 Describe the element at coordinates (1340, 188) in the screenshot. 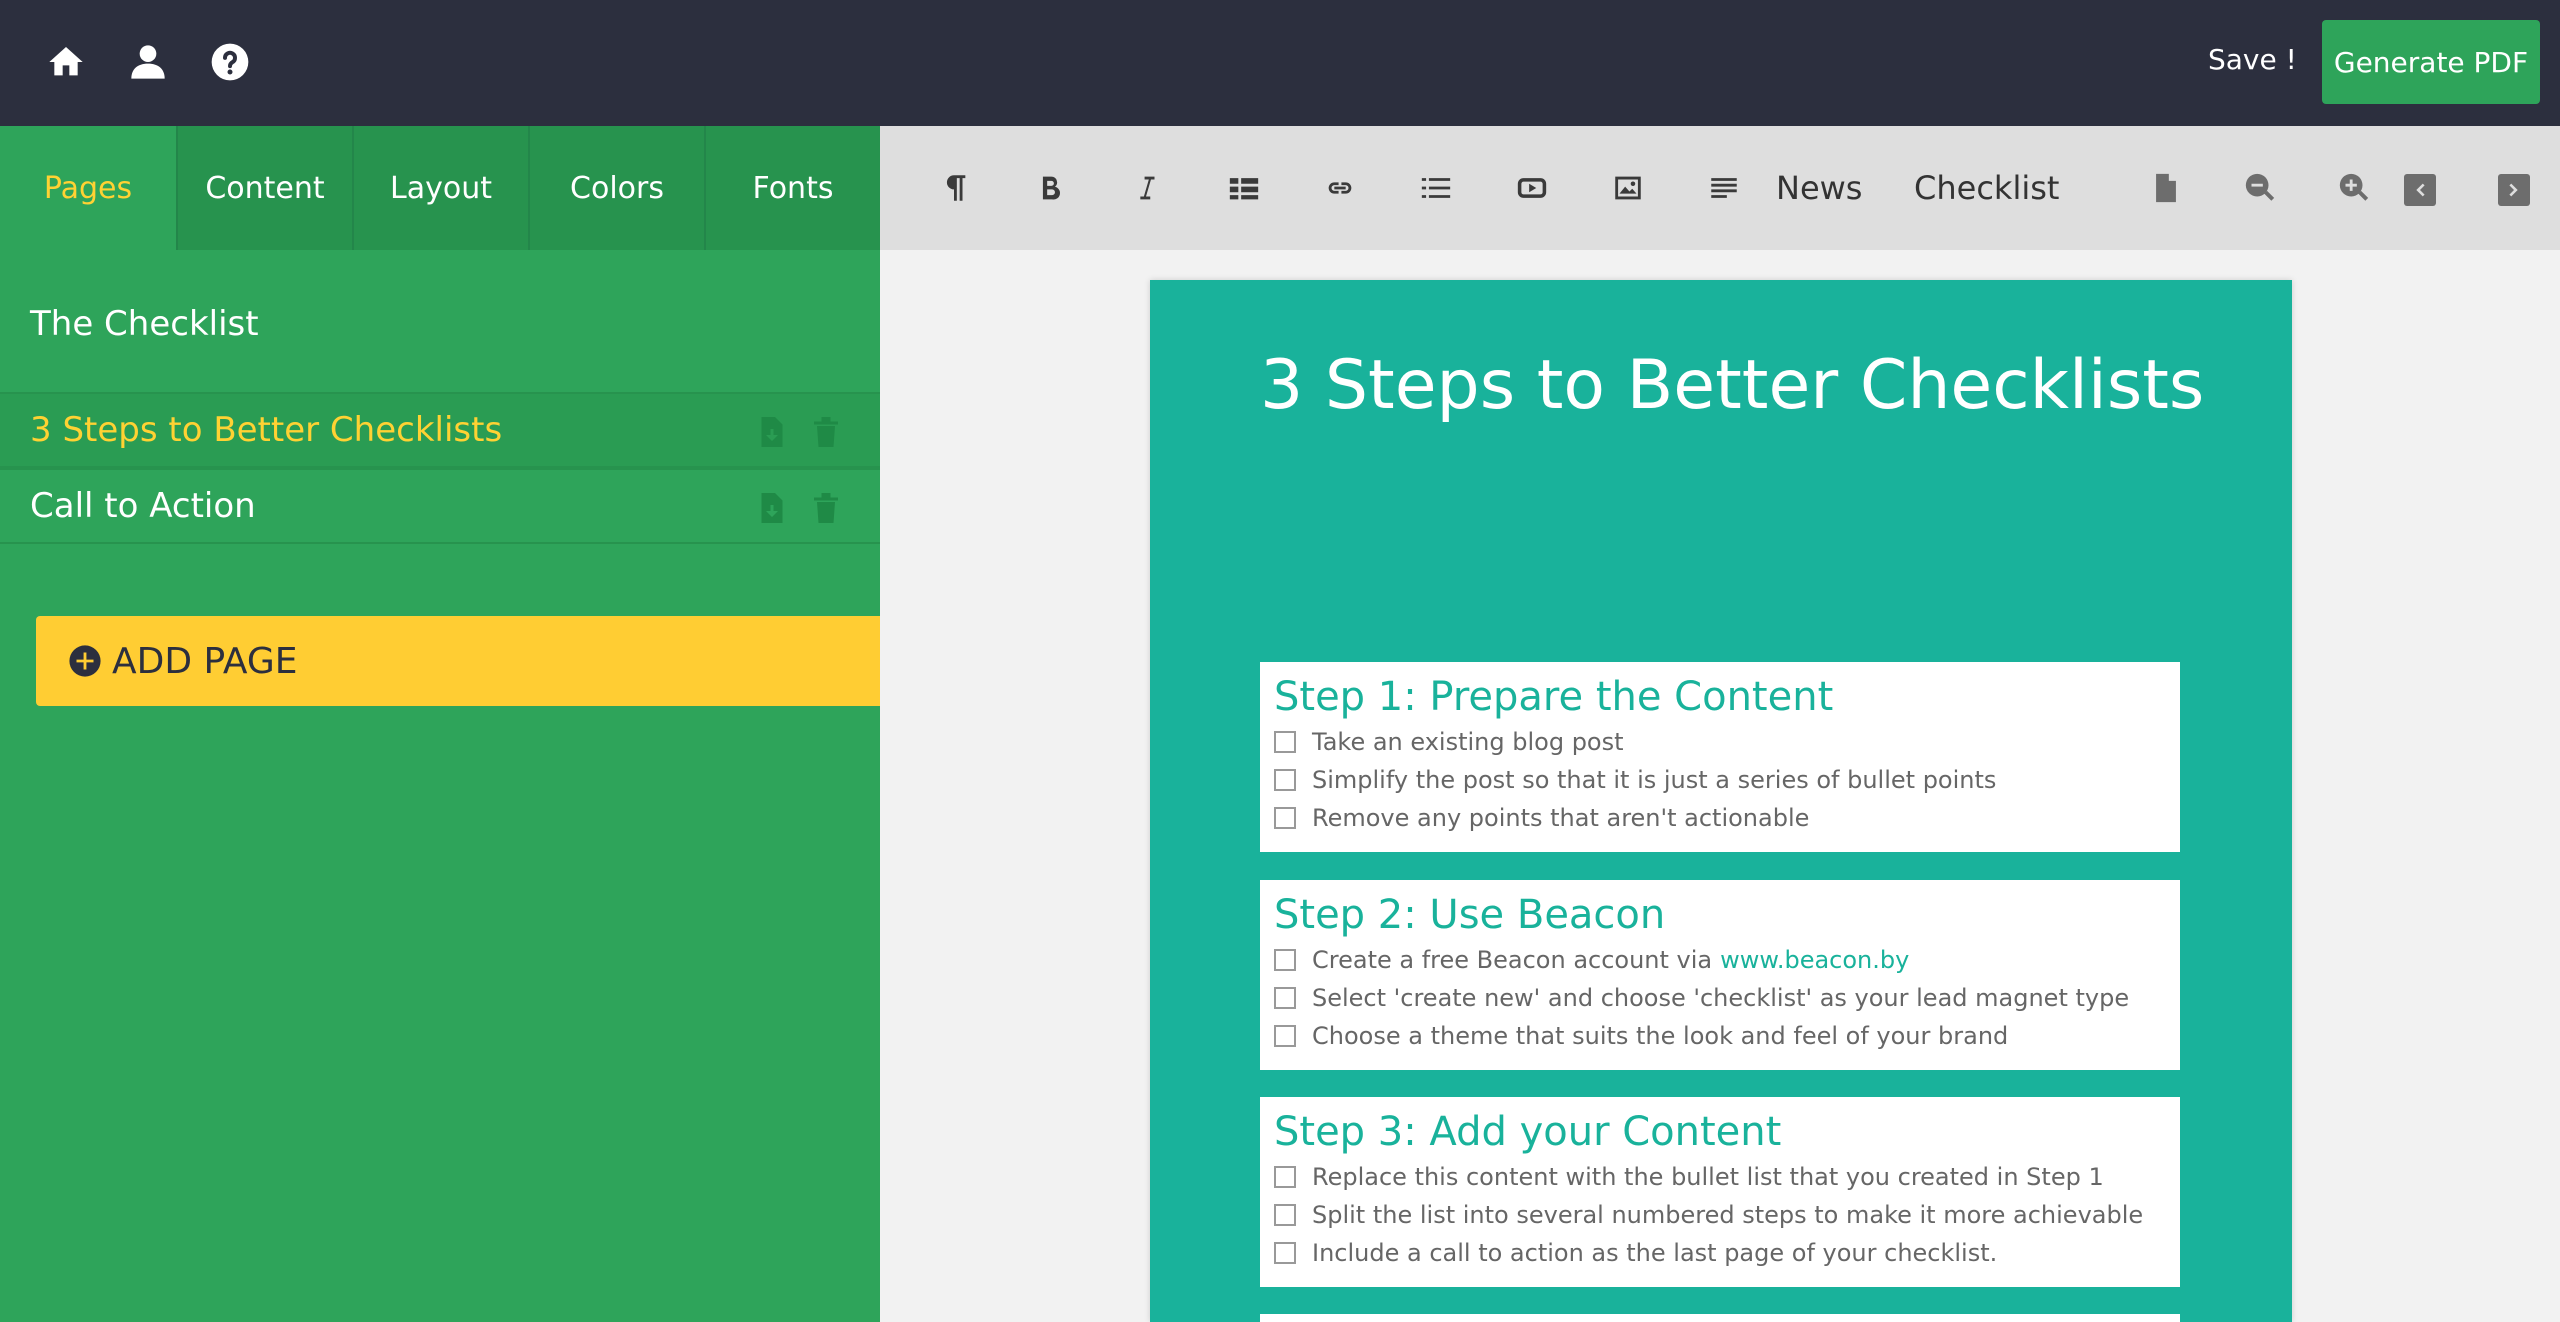

I see `link-icon` at that location.